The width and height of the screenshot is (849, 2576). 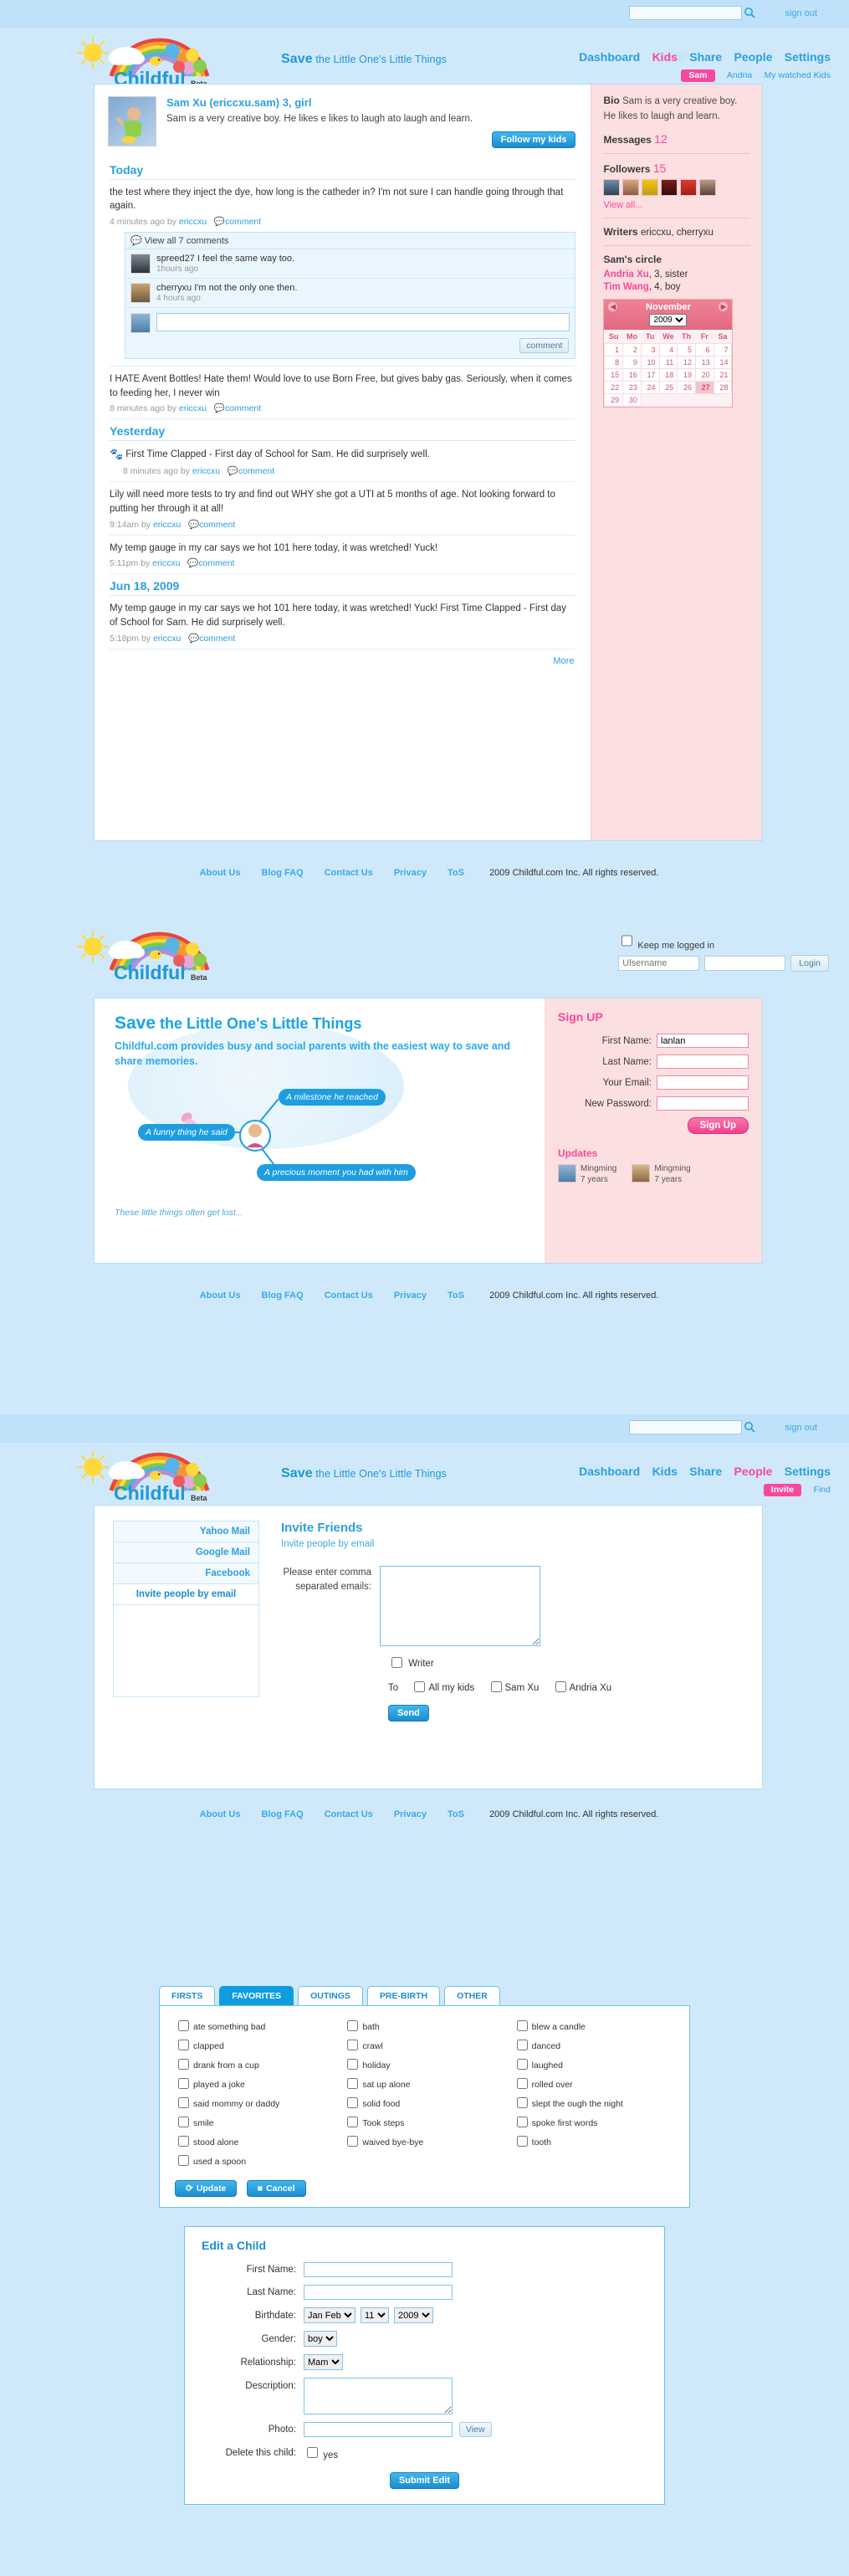 I want to click on comment-avatar, so click(x=140, y=264).